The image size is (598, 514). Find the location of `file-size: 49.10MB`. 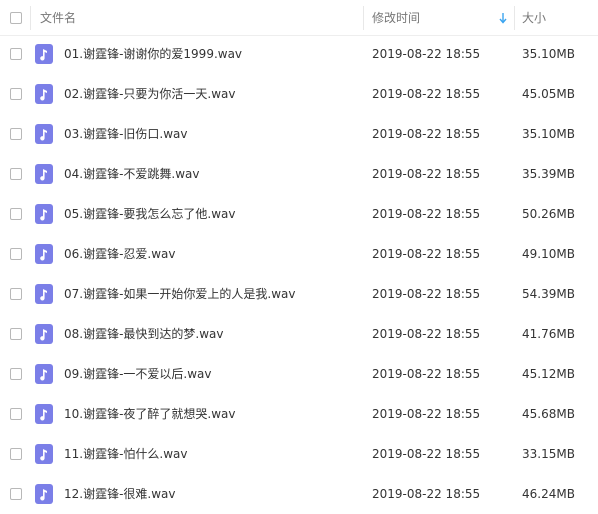

file-size: 49.10MB is located at coordinates (548, 254).